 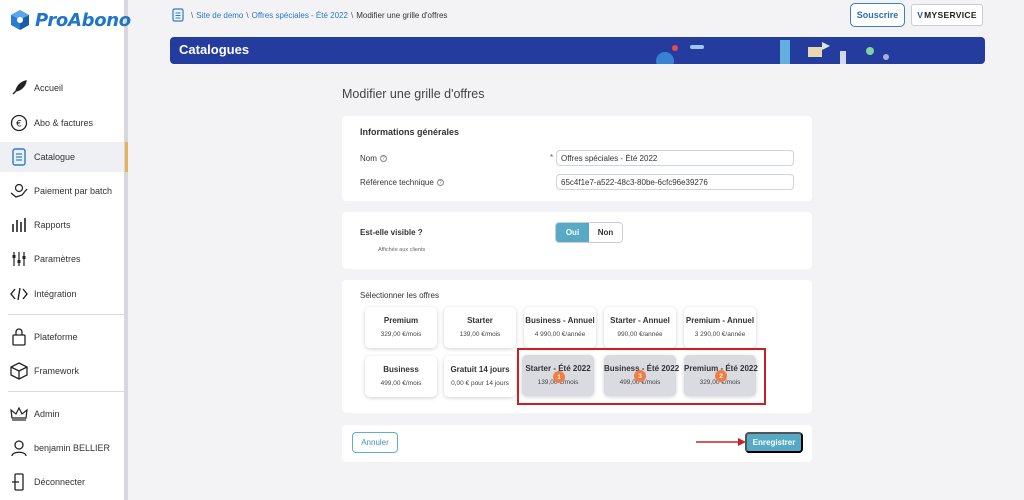 I want to click on annotation-arrow-icon, so click(x=721, y=442).